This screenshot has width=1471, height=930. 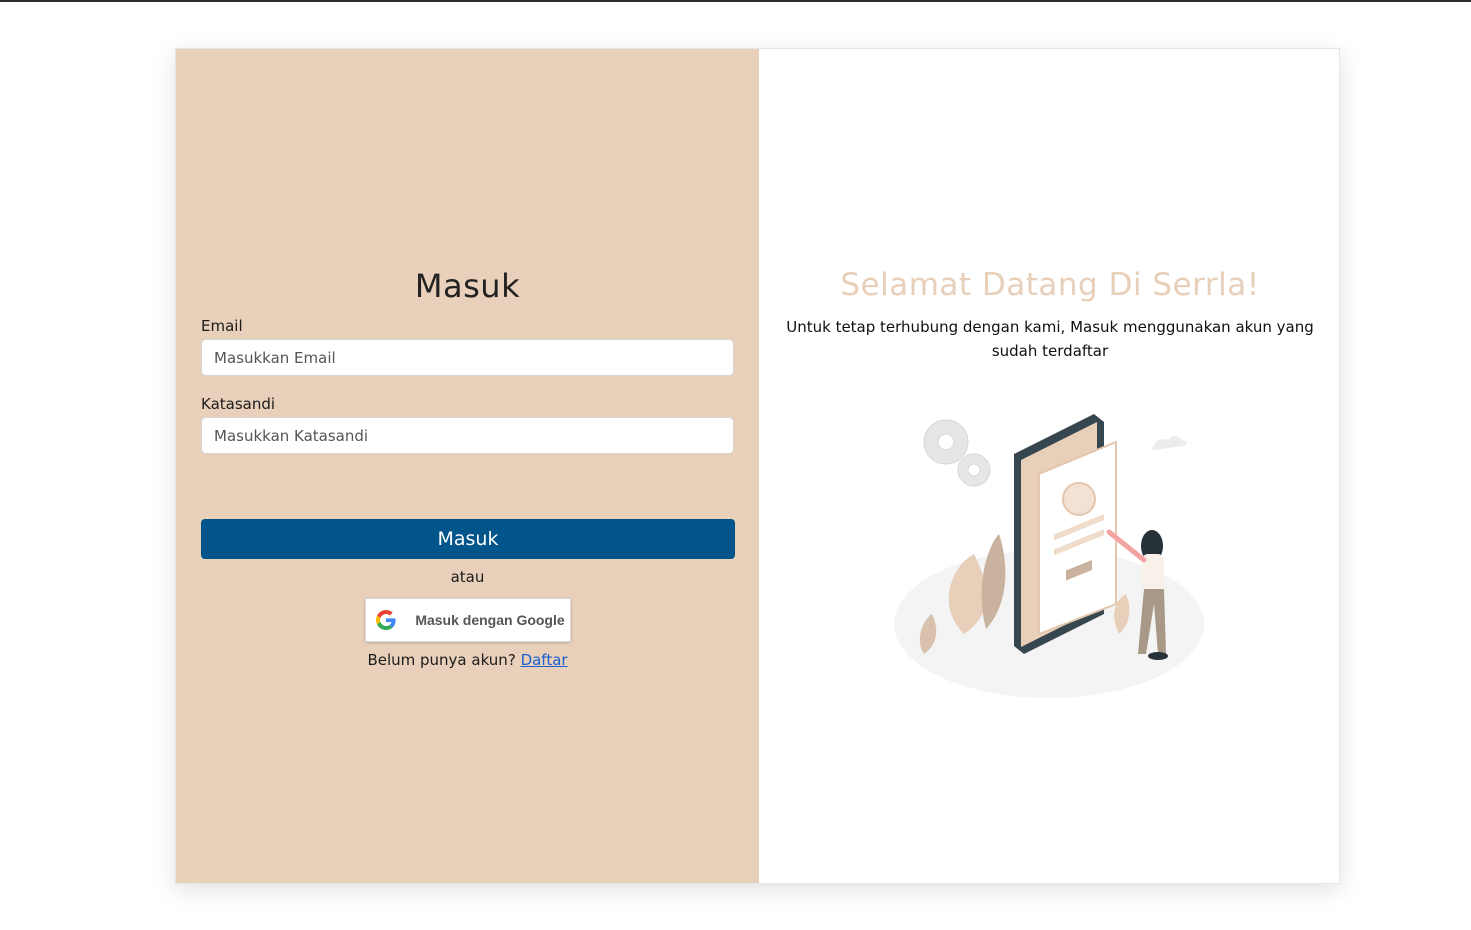 What do you see at coordinates (441, 660) in the screenshot?
I see `signup-prompt: Belum punya akun?` at bounding box center [441, 660].